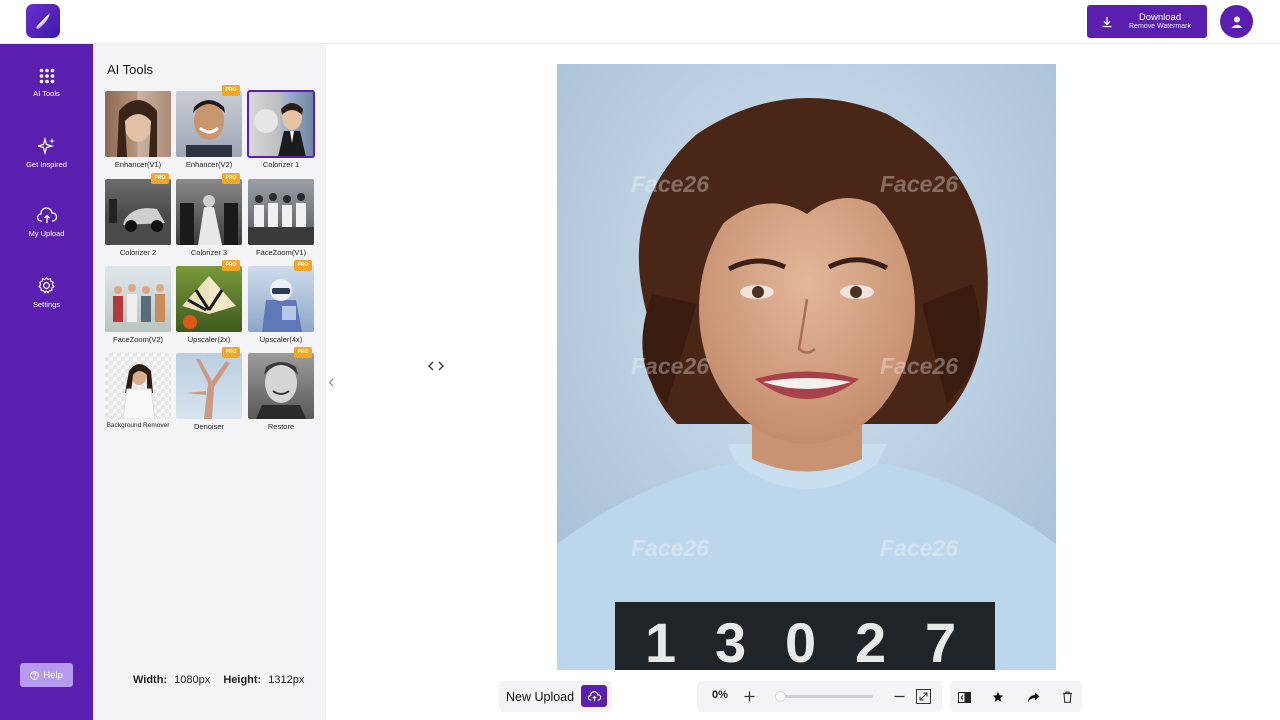 The width and height of the screenshot is (1280, 720). I want to click on nav-label: Get Inspired, so click(46, 164).